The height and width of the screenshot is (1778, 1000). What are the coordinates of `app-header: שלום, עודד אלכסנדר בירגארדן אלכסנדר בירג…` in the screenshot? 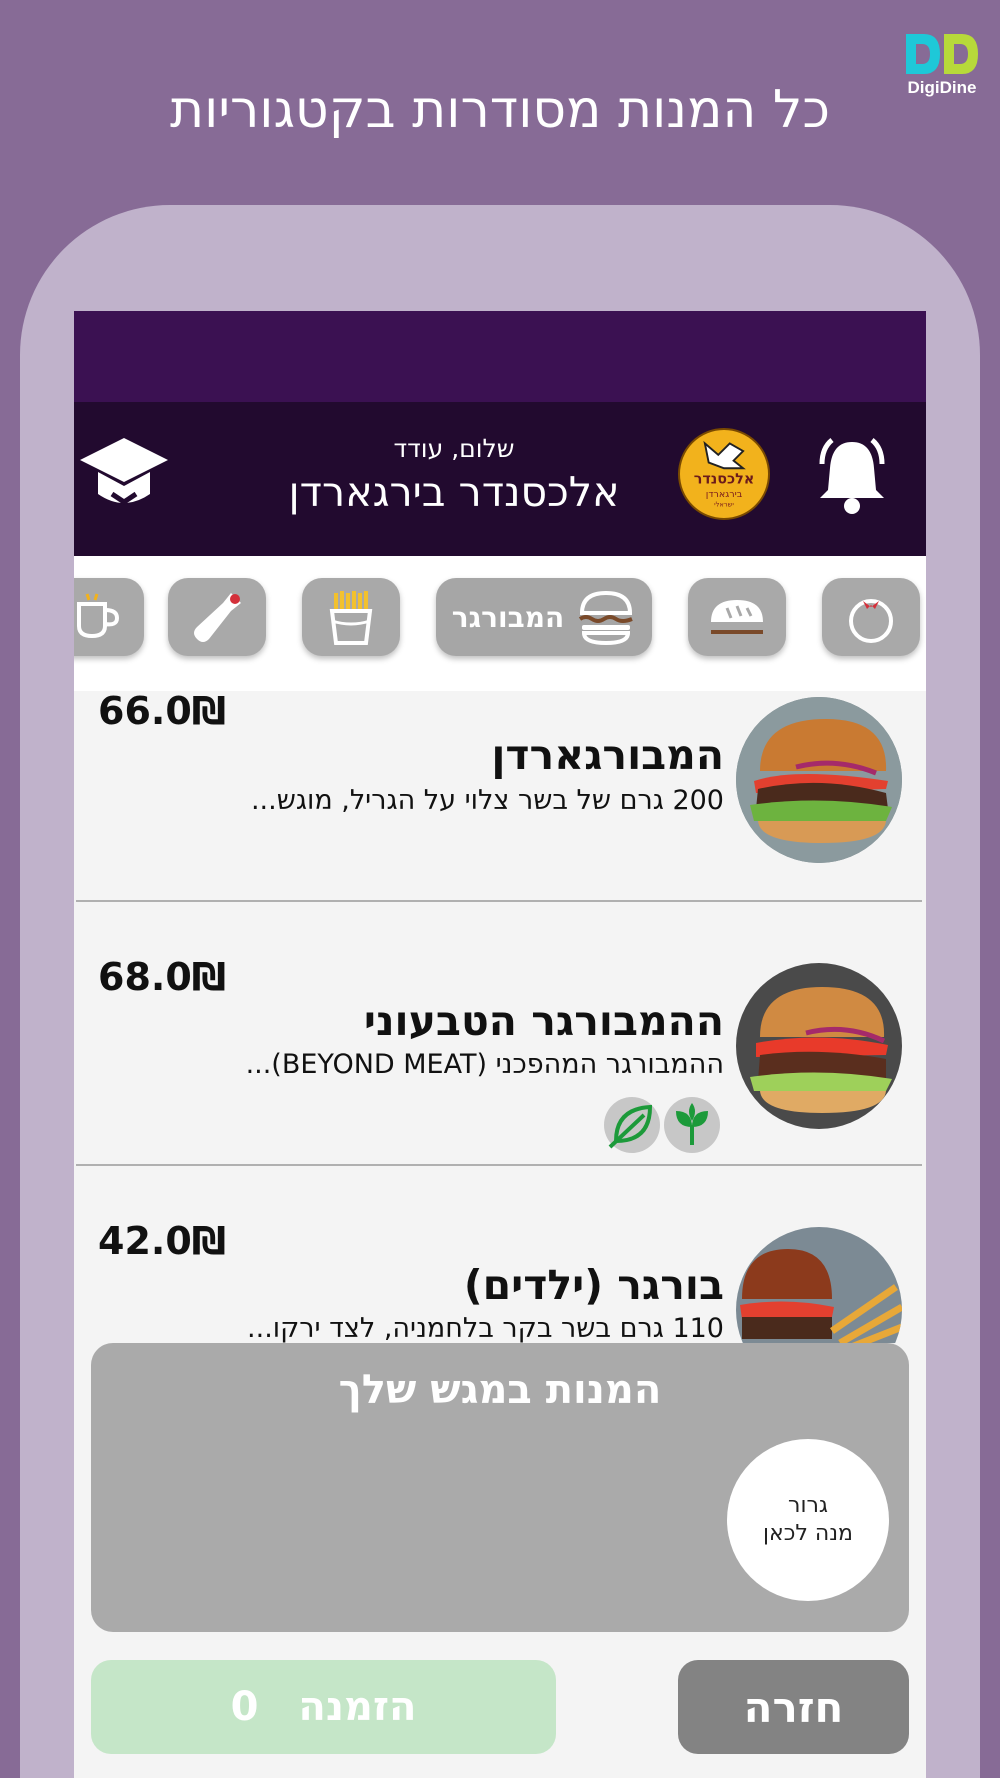 It's located at (500, 479).